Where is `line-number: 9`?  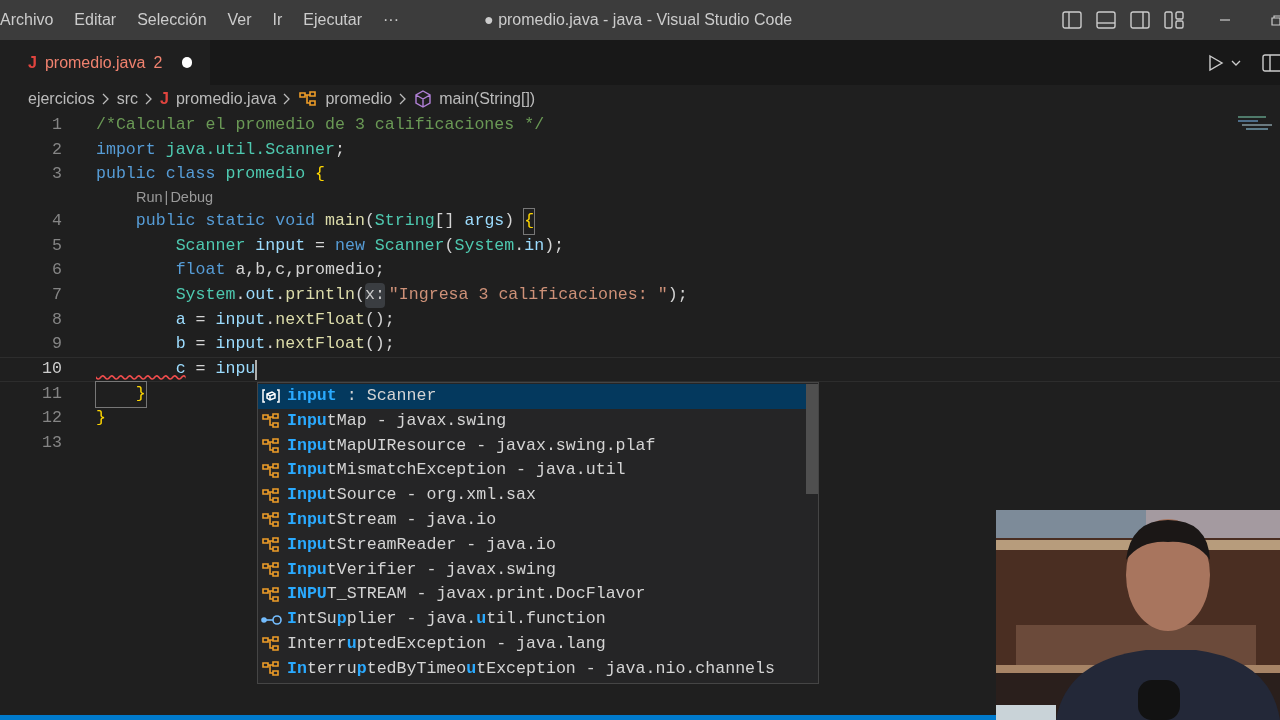
line-number: 9 is located at coordinates (56, 344).